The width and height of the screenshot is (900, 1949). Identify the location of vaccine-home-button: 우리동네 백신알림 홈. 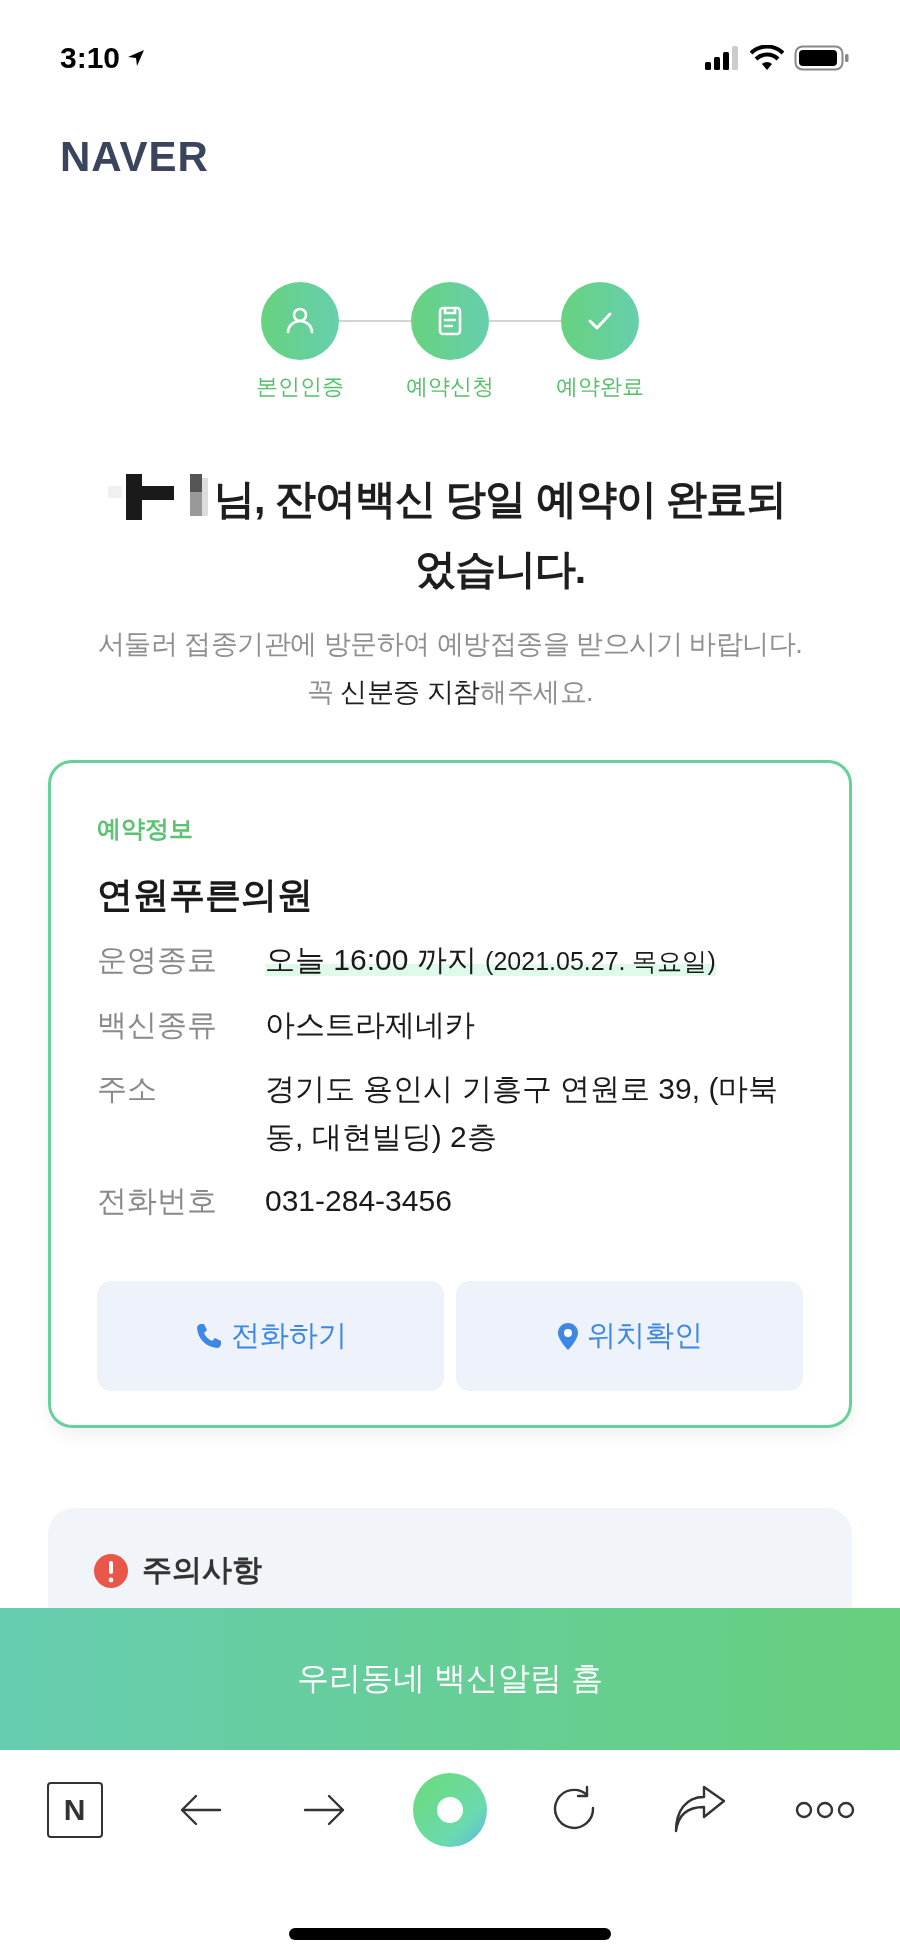
(450, 1679).